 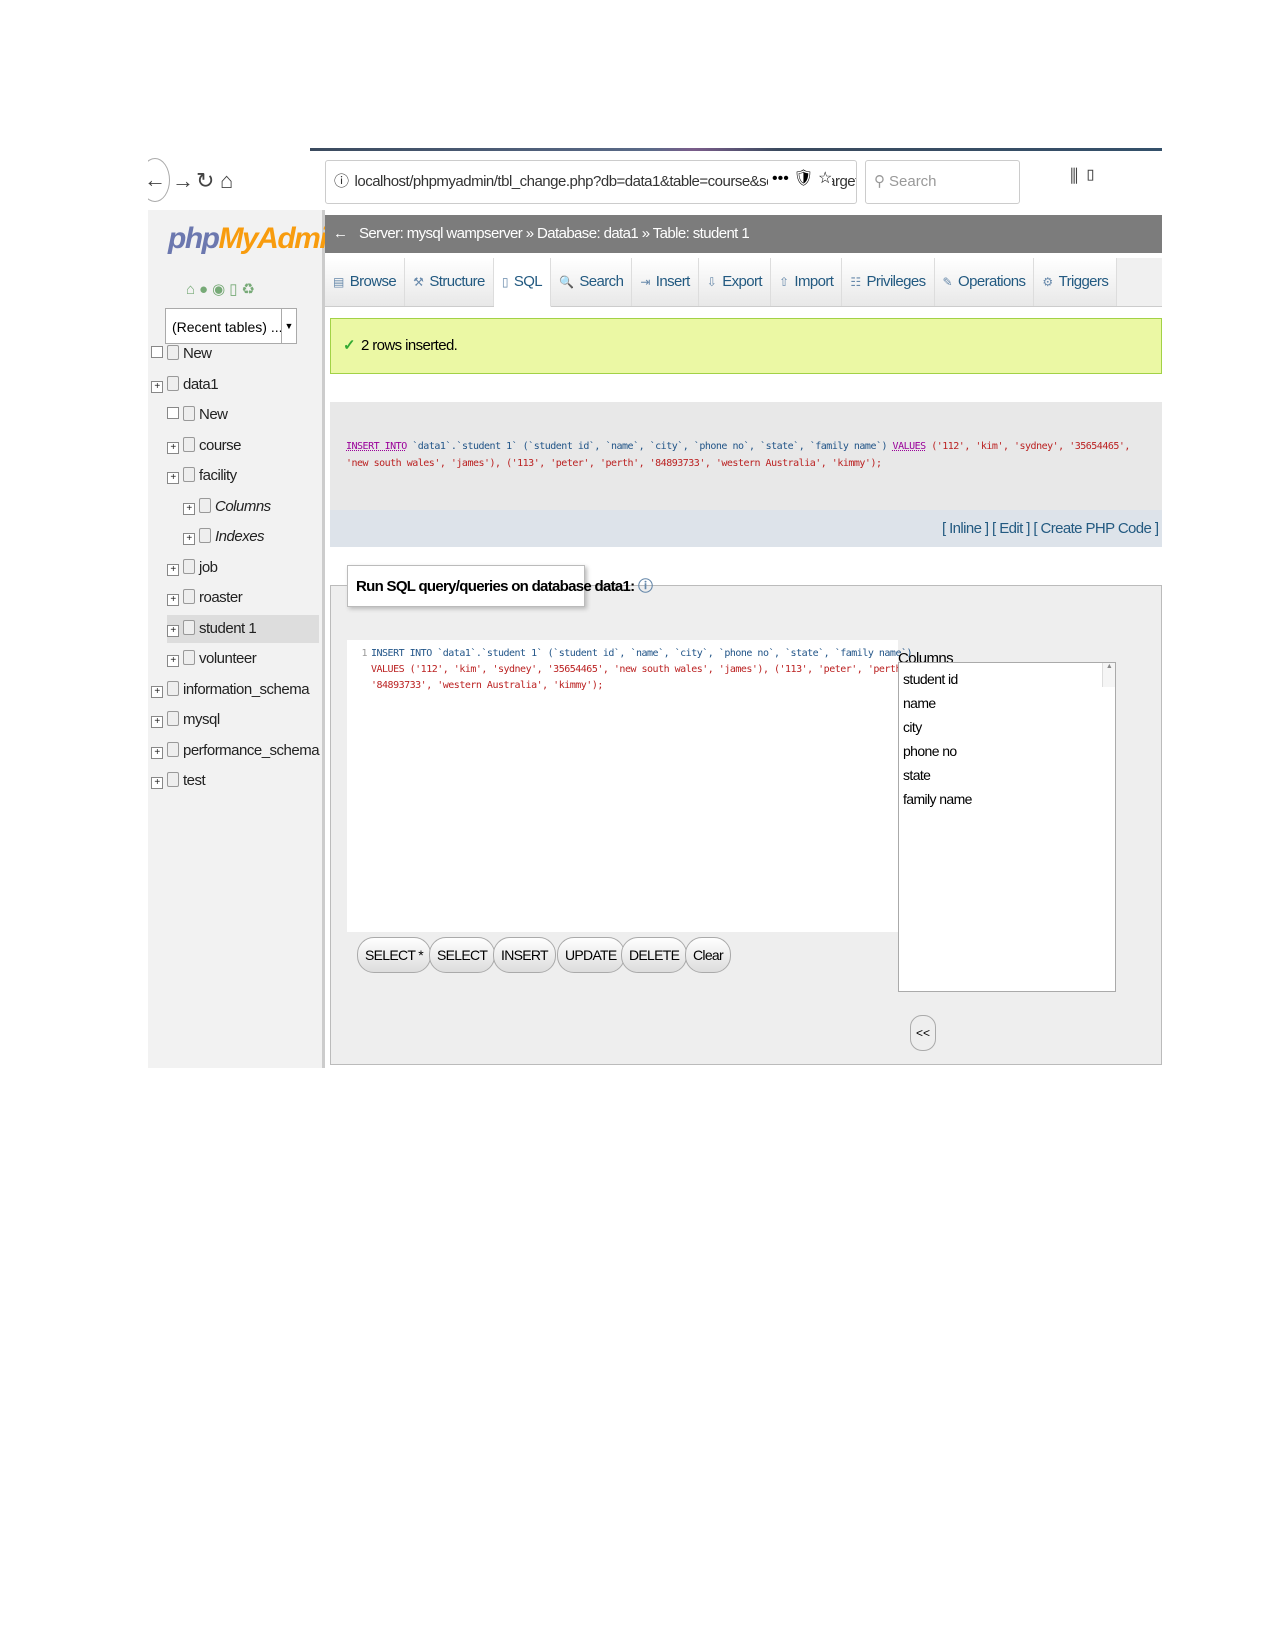 I want to click on tab-operations: ✎ Operations, so click(x=984, y=282).